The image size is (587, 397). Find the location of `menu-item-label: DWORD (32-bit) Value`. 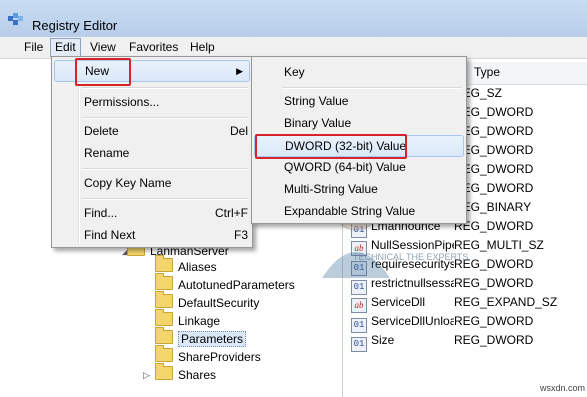

menu-item-label: DWORD (32-bit) Value is located at coordinates (346, 146).